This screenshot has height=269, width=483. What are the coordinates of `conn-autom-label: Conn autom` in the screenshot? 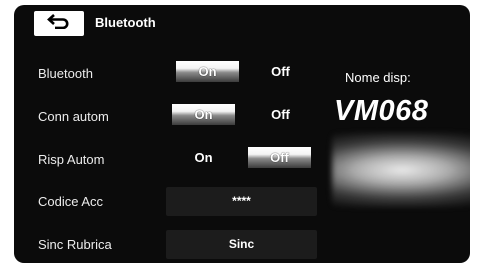 It's located at (73, 116).